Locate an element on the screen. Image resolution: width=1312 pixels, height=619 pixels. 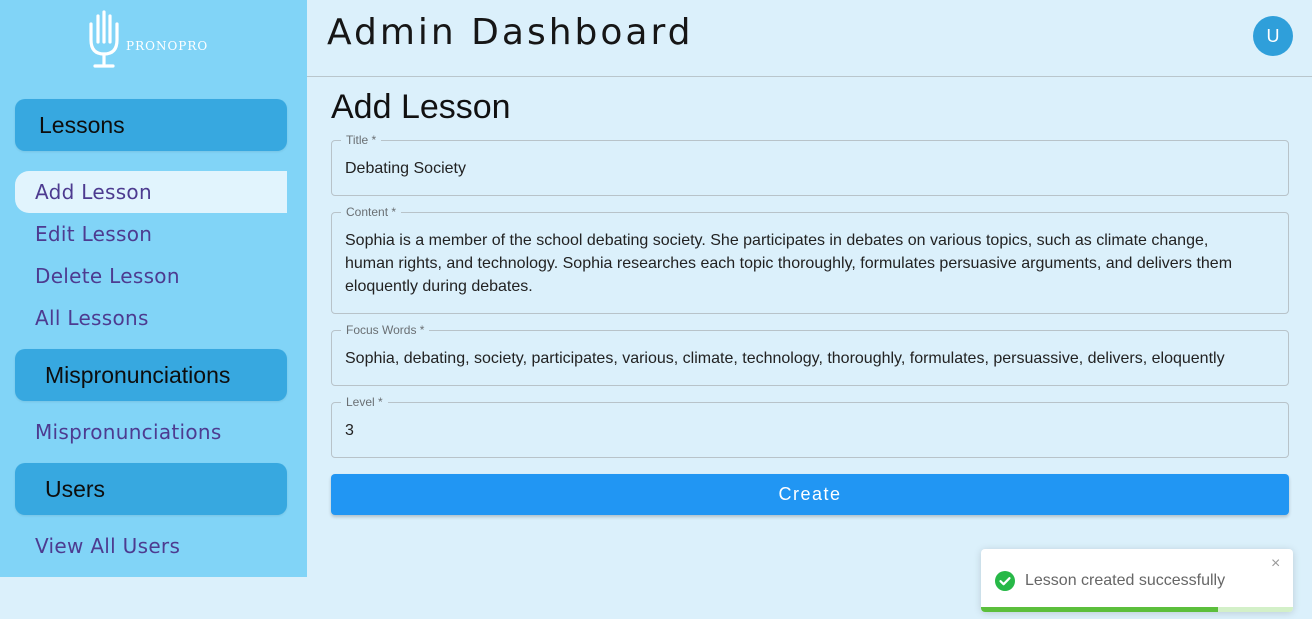
create-button: Create is located at coordinates (810, 494).